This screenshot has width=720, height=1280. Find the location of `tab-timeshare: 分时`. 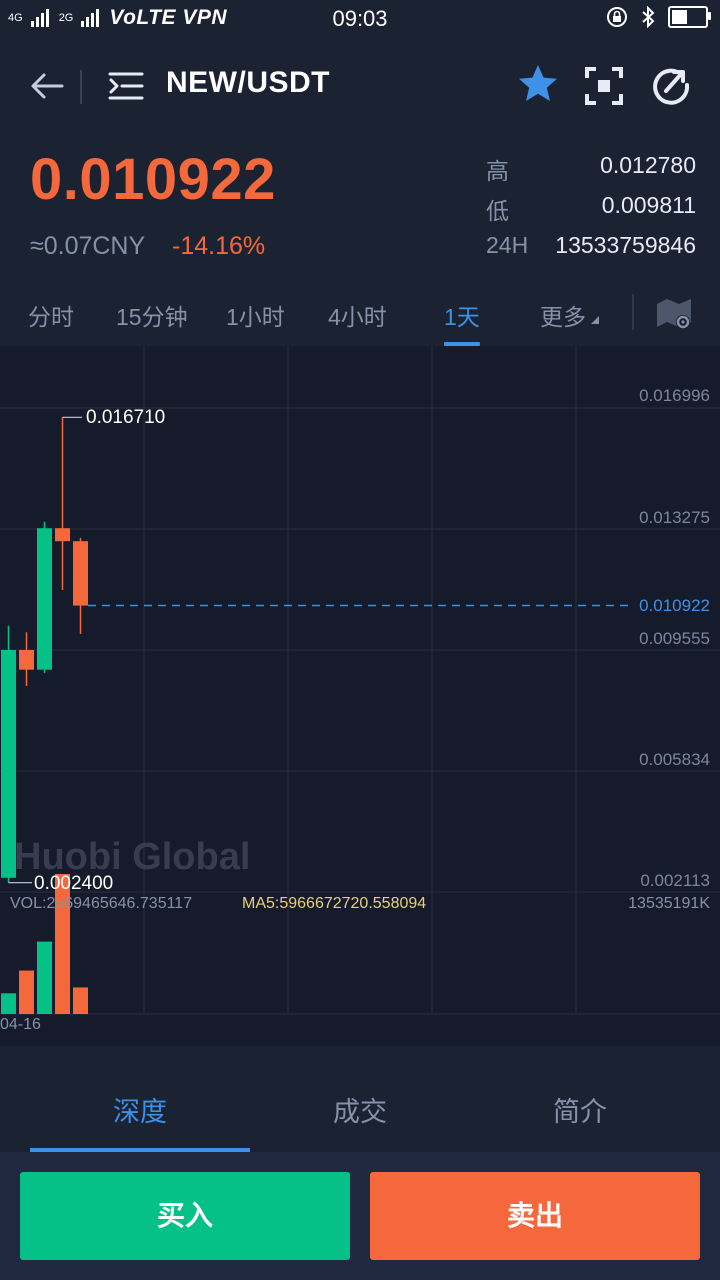

tab-timeshare: 分时 is located at coordinates (51, 315).